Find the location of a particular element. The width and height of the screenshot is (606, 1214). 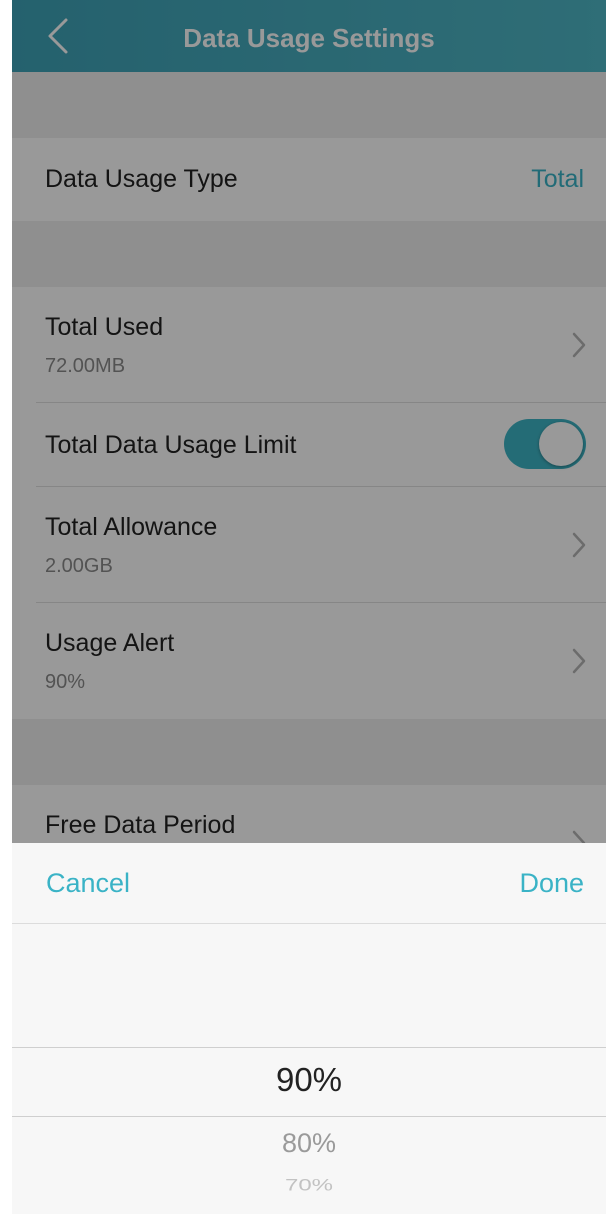

picker-selection-line-top is located at coordinates (309, 1047).